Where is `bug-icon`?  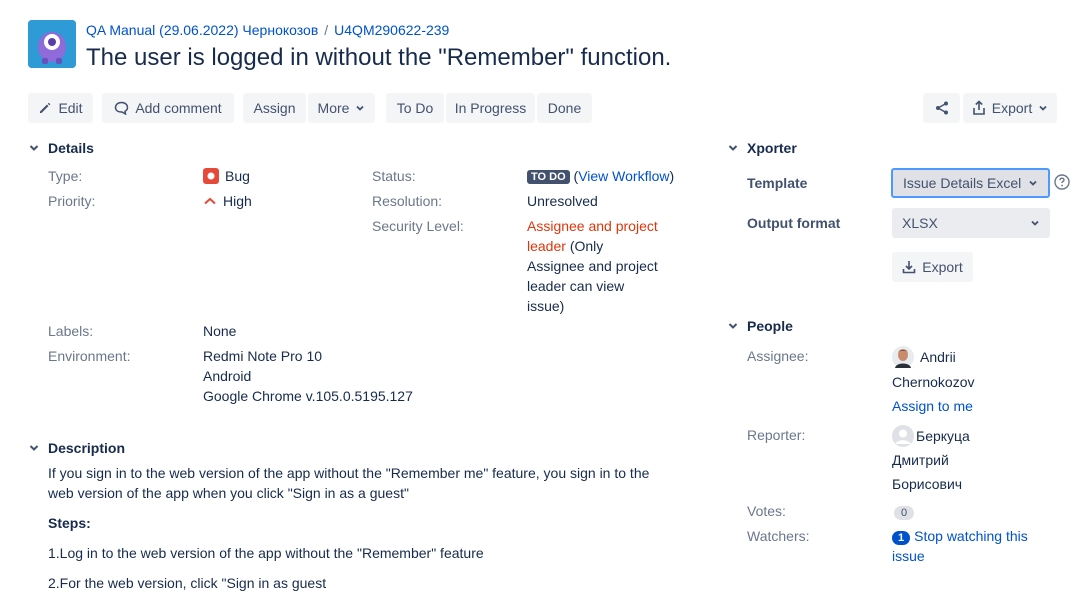
bug-icon is located at coordinates (211, 176).